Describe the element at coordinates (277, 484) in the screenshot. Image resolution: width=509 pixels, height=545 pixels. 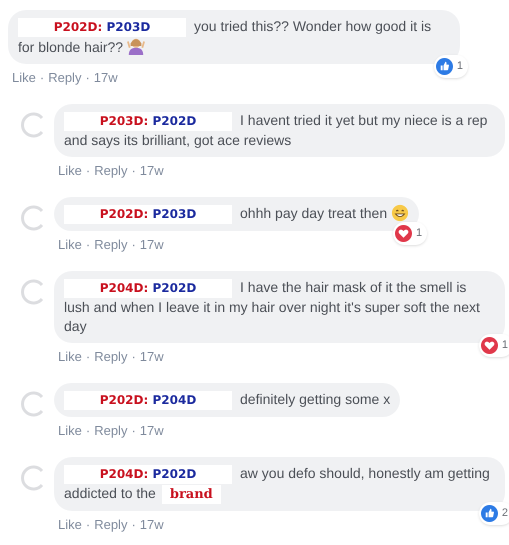
I see `comment-text: P204D: P202D aw you defo should, honestly am getting addicted to the brand` at that location.